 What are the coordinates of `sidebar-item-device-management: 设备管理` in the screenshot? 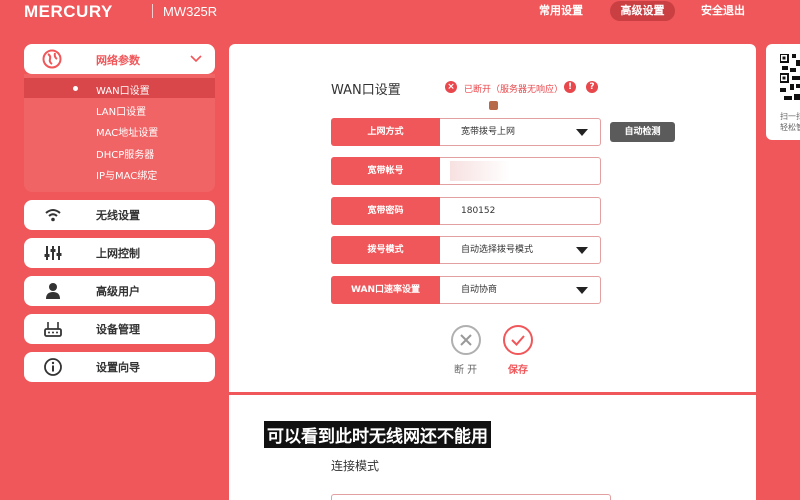 It's located at (119, 329).